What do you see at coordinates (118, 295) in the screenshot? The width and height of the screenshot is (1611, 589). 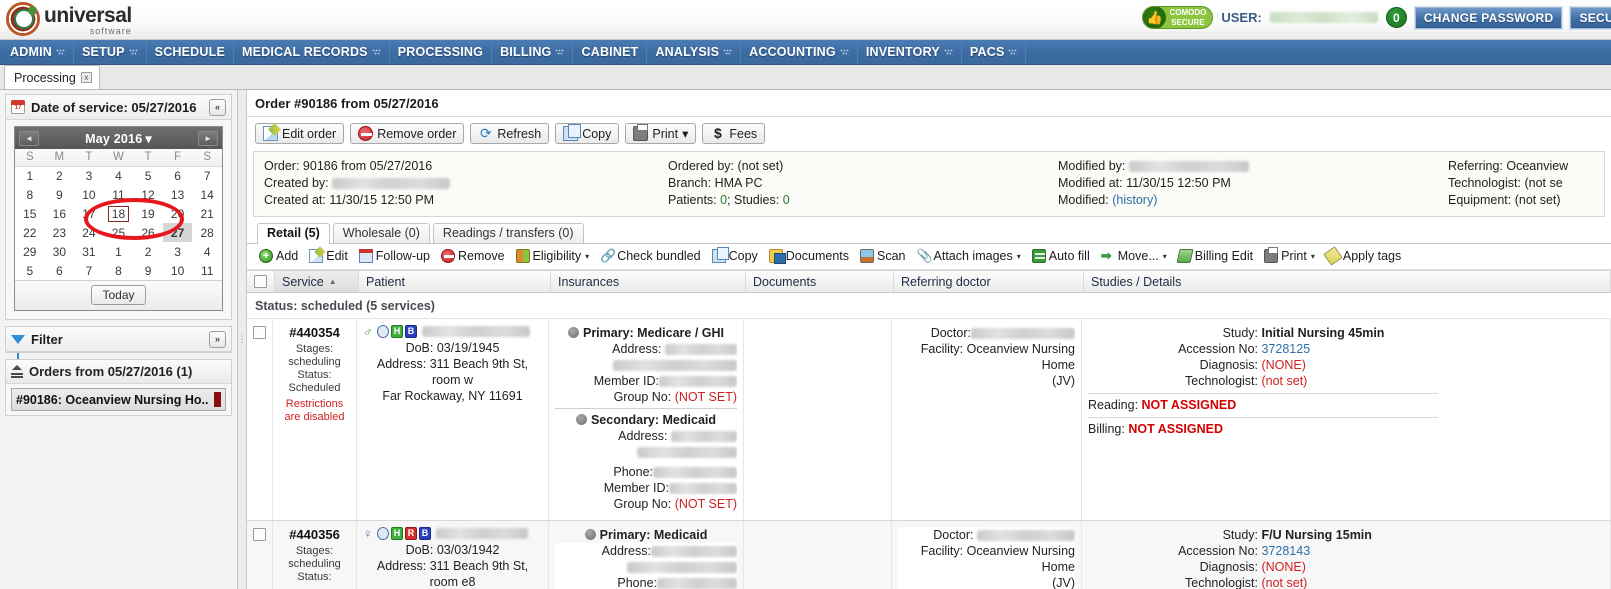 I see `today-button: Today` at bounding box center [118, 295].